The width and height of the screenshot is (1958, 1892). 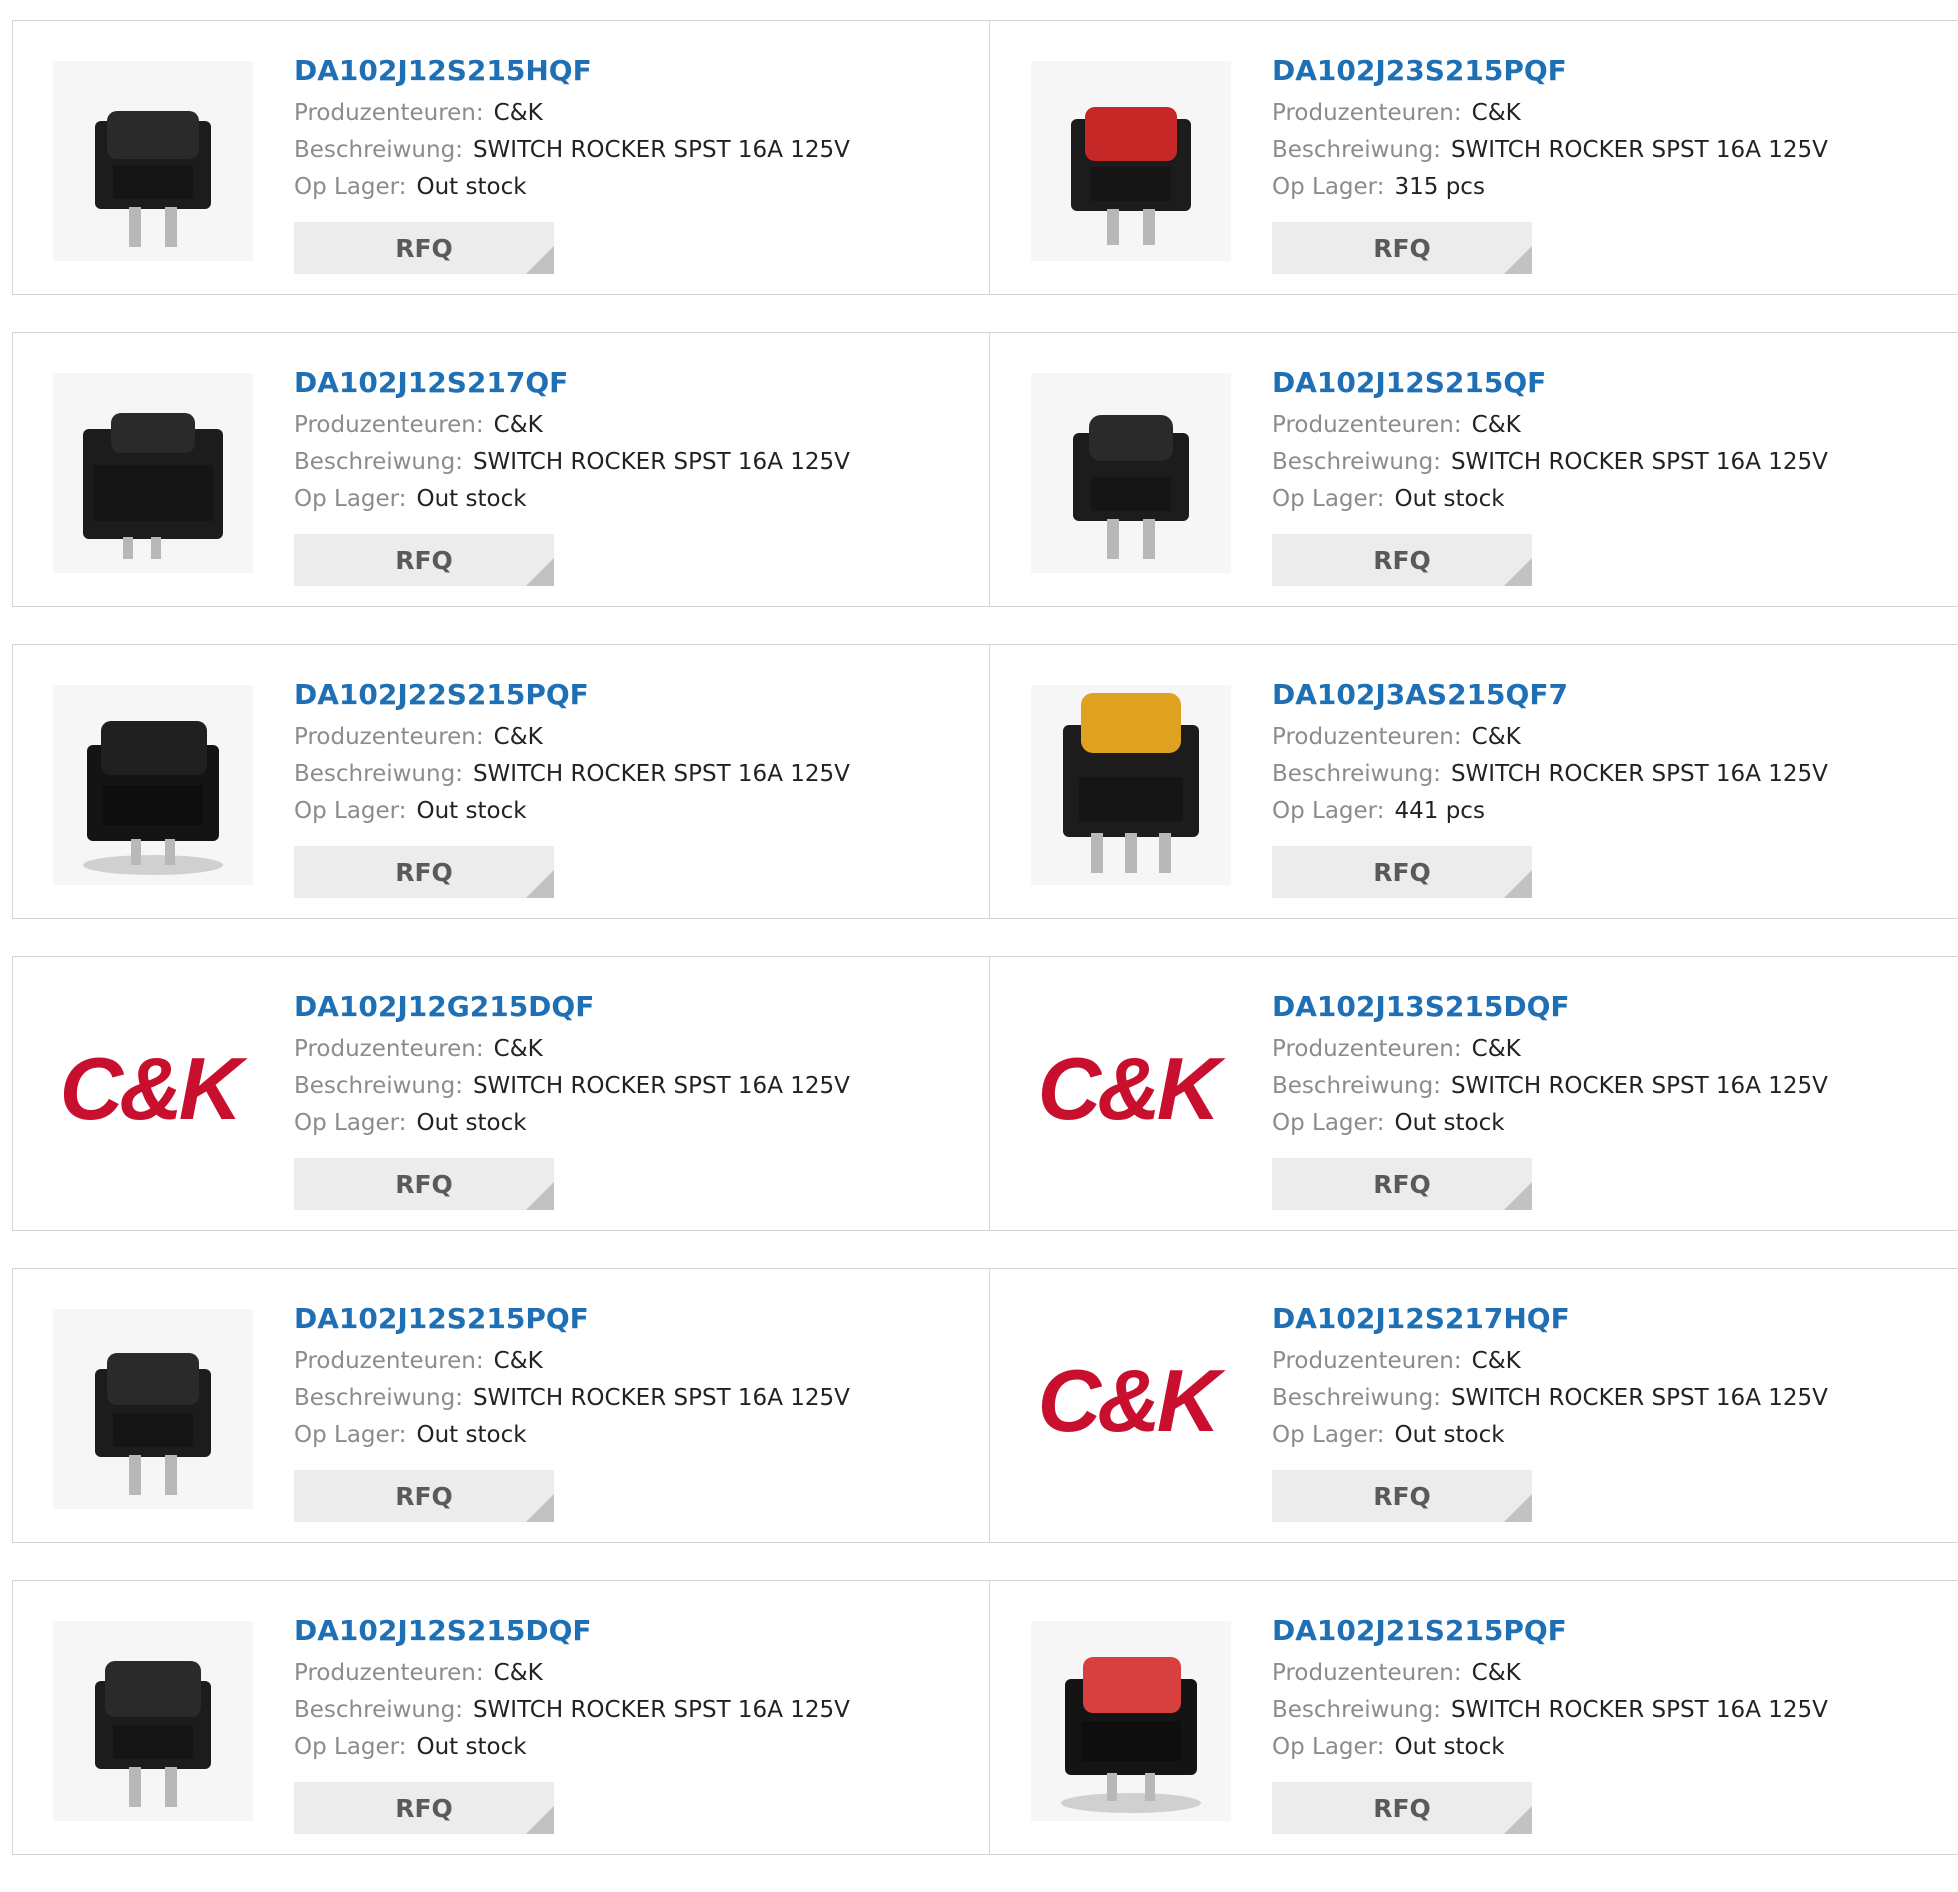 I want to click on part-number-link: DA102J12S217HQF, so click(x=1602, y=1319).